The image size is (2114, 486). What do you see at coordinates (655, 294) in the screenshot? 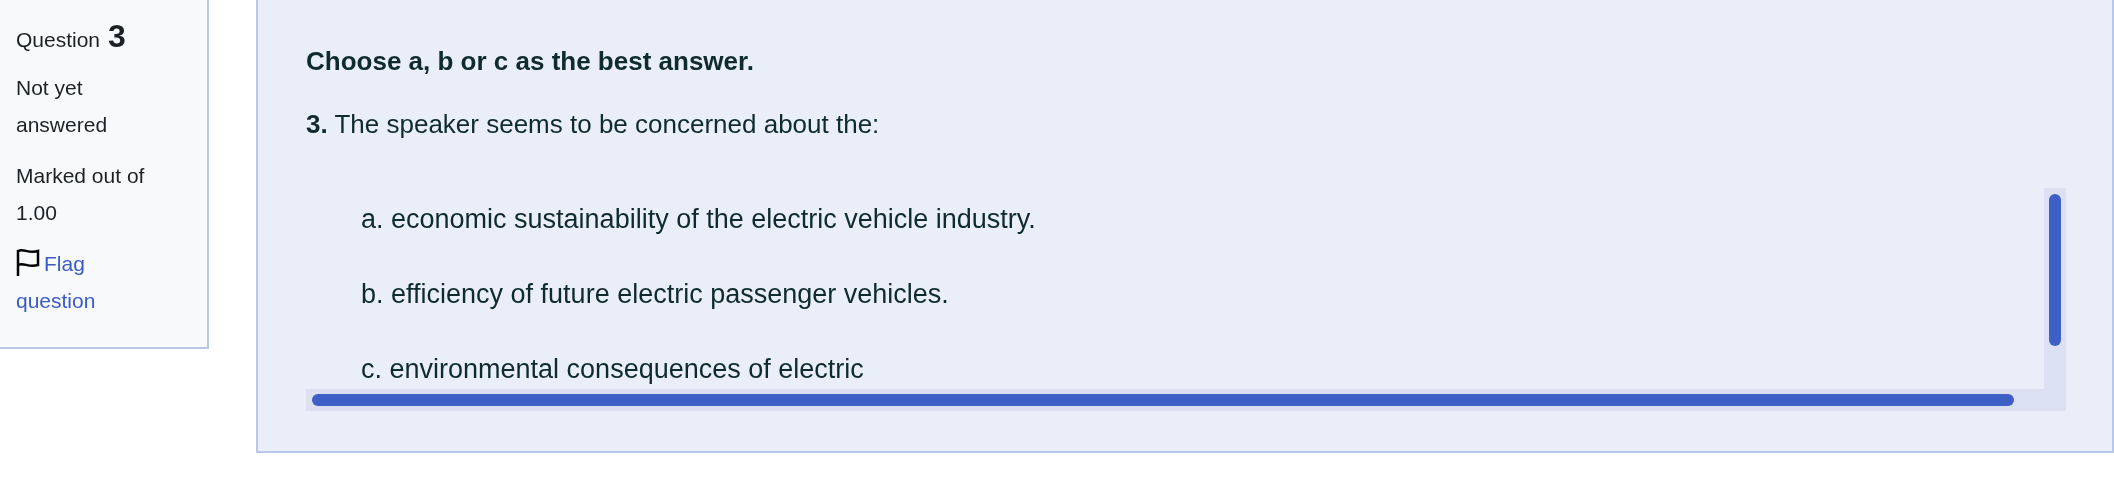
I see `answer-option: b. efficiency of future electric passenger vehicles.` at bounding box center [655, 294].